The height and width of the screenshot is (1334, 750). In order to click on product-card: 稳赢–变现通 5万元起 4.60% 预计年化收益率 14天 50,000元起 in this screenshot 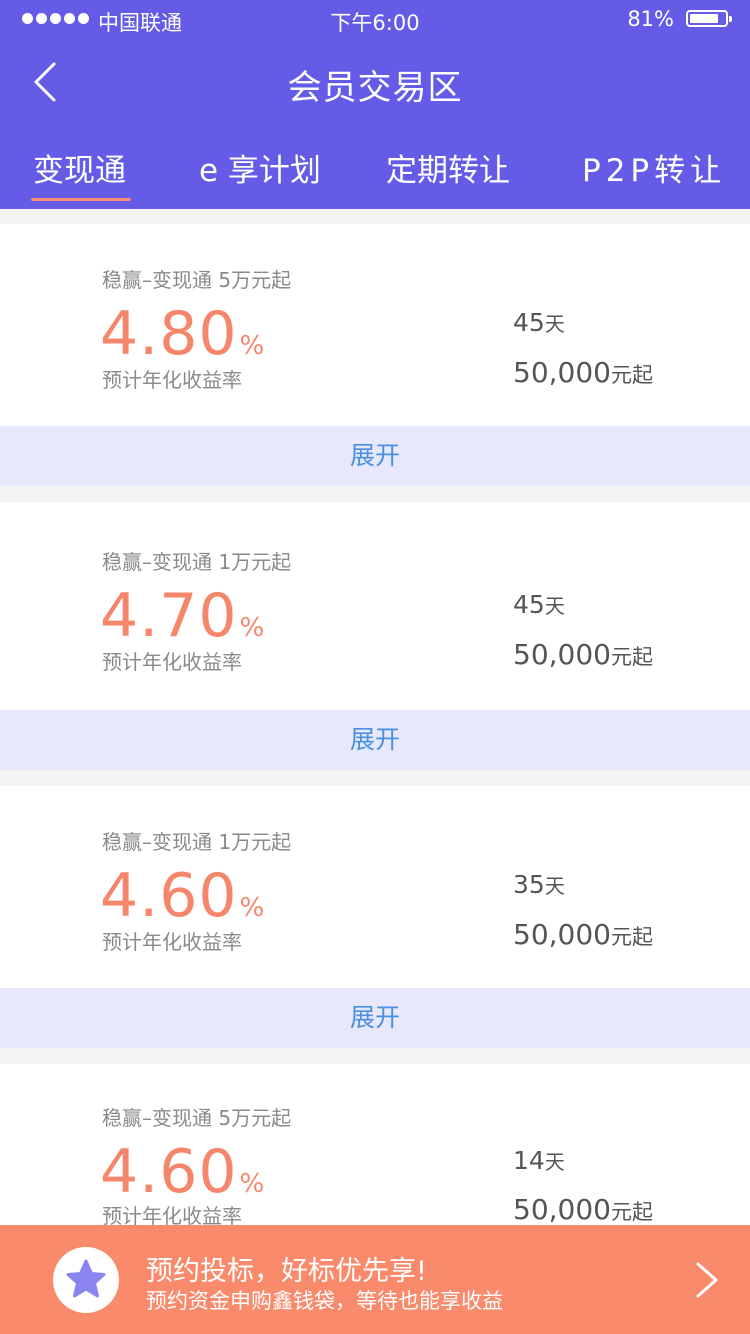, I will do `click(375, 1146)`.